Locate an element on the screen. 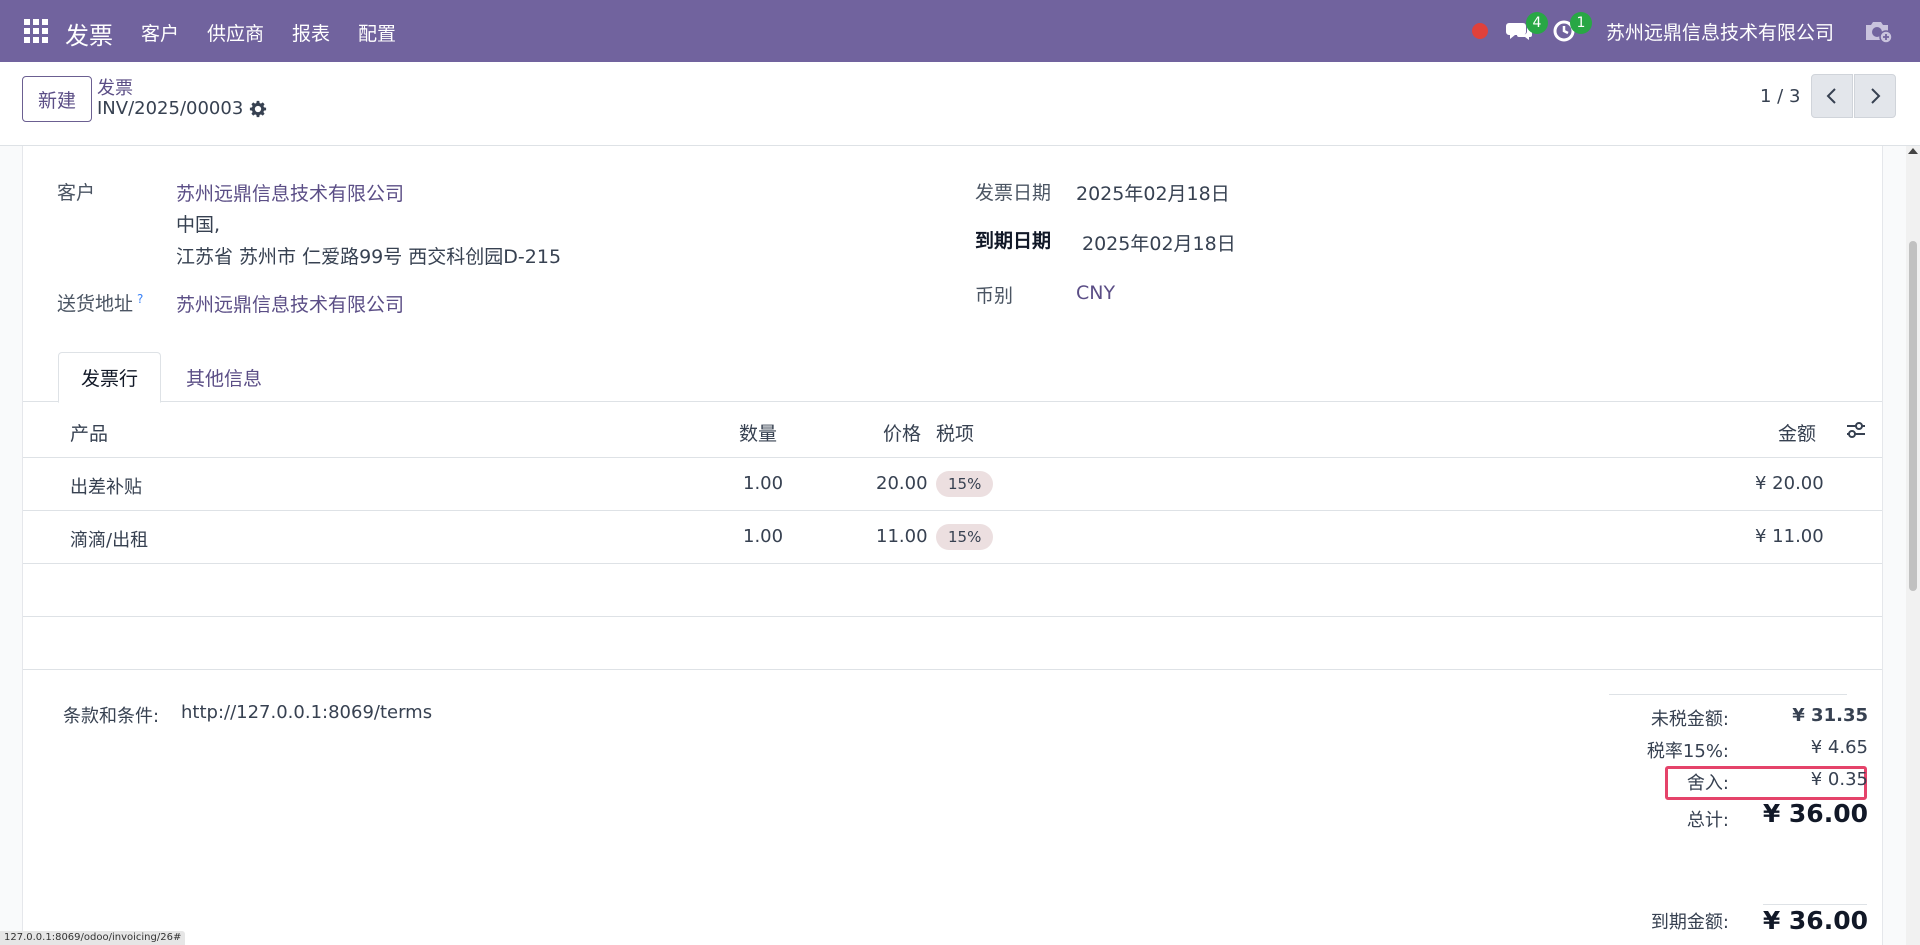 This screenshot has height=945, width=1920. tax-label: 税率15%: is located at coordinates (1687, 751).